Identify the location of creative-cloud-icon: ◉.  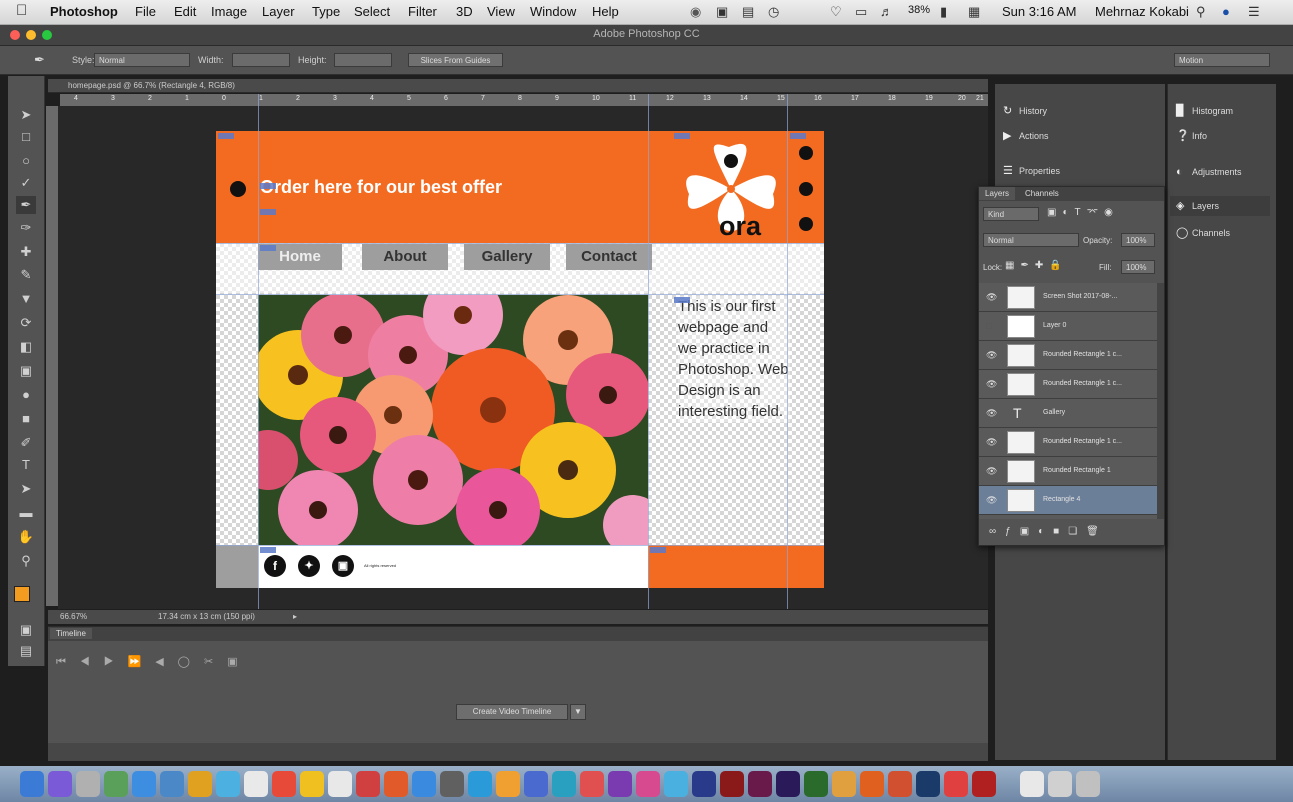
(695, 12).